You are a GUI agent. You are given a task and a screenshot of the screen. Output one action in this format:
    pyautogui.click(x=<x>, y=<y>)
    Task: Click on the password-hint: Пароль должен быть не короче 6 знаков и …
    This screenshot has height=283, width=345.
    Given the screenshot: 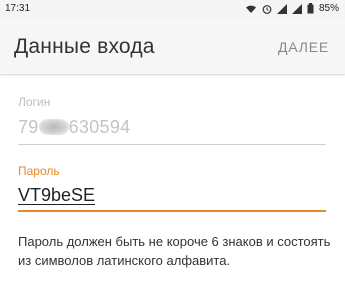 What is the action you would take?
    pyautogui.click(x=174, y=251)
    